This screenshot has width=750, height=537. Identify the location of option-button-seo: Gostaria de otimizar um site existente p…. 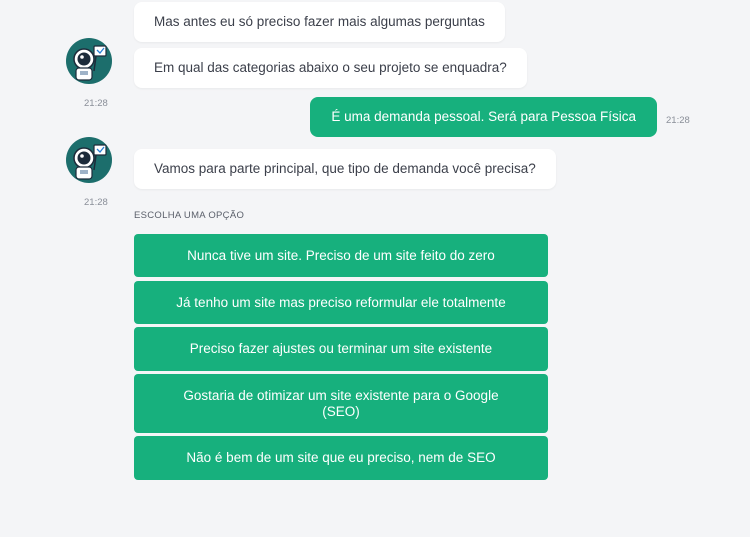
(341, 403).